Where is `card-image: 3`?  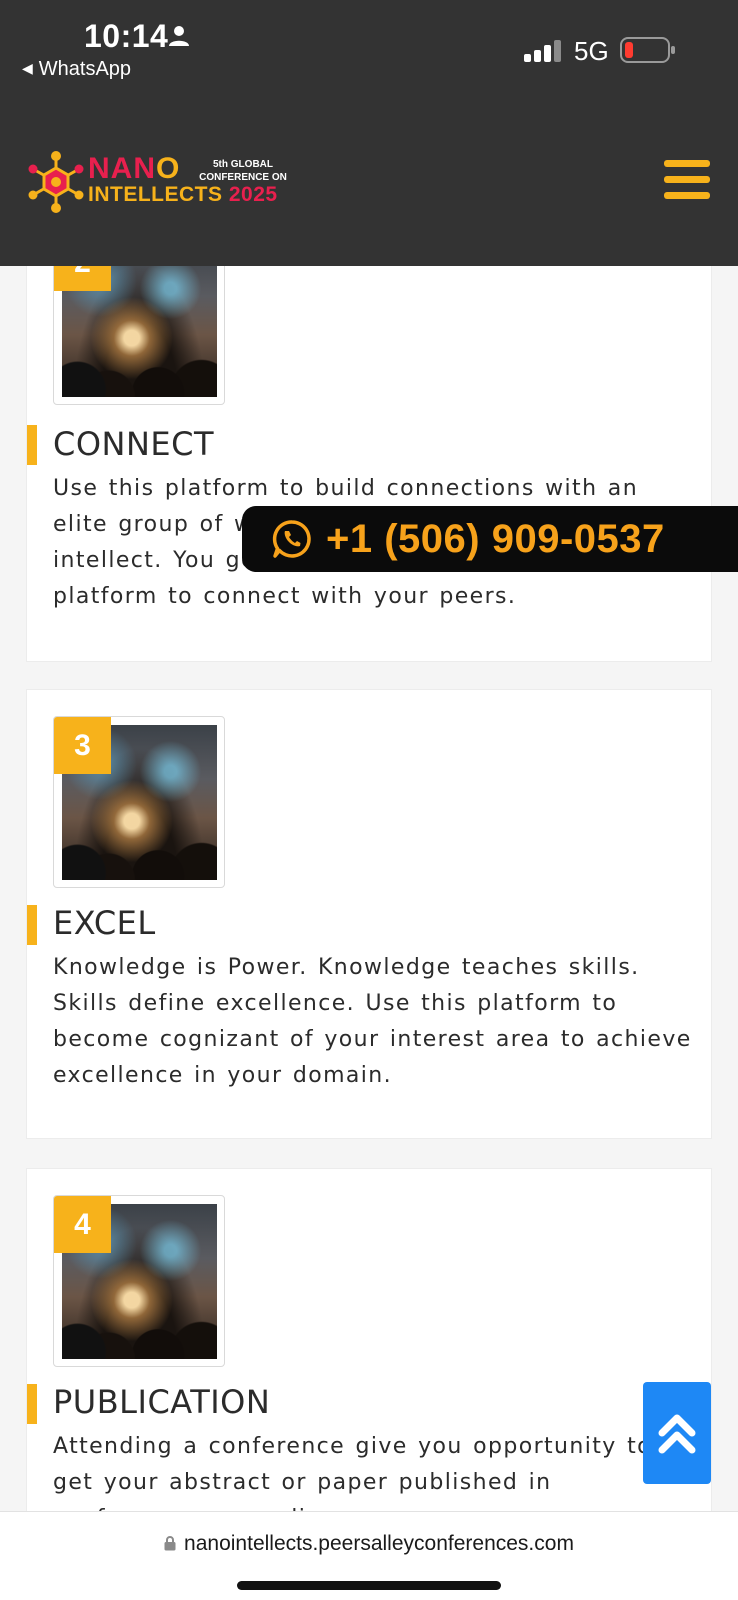
card-image: 3 is located at coordinates (139, 802).